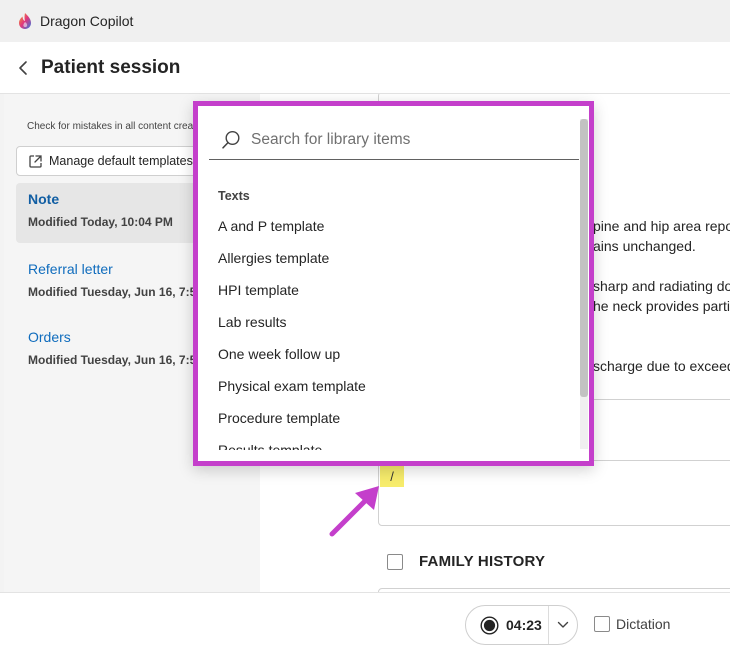  I want to click on title-bar: Dragon Copilot, so click(365, 21).